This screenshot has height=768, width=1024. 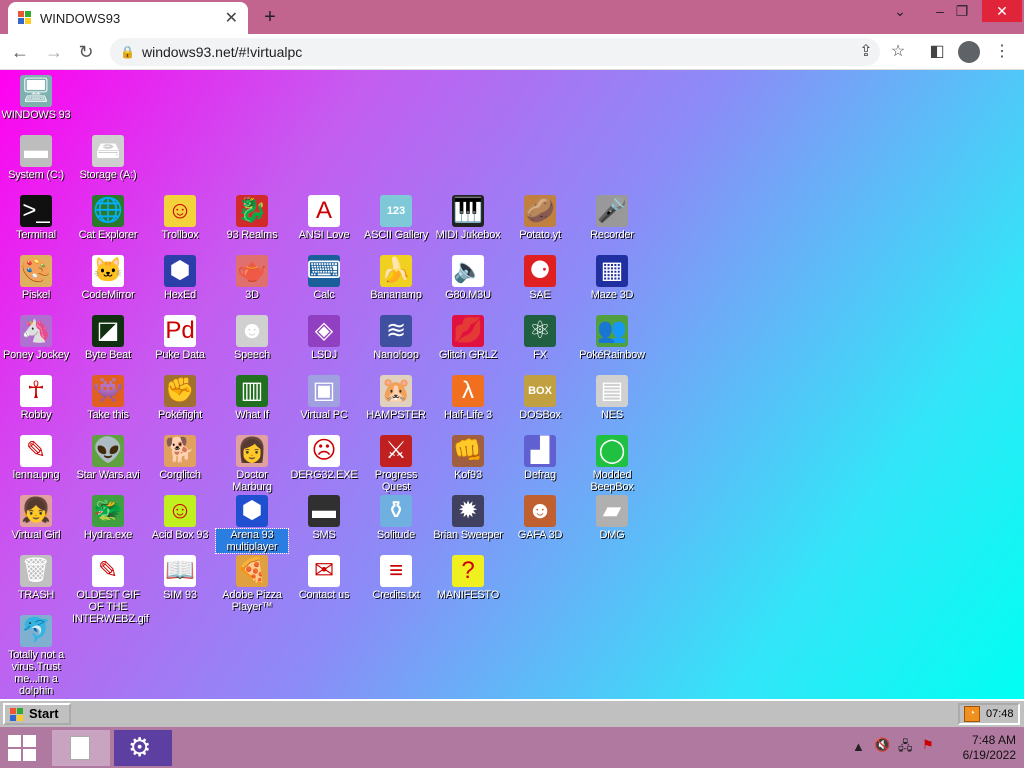 I want to click on desktop-icon-windows-93: 🖥 WINDOWS 93, so click(x=36, y=98).